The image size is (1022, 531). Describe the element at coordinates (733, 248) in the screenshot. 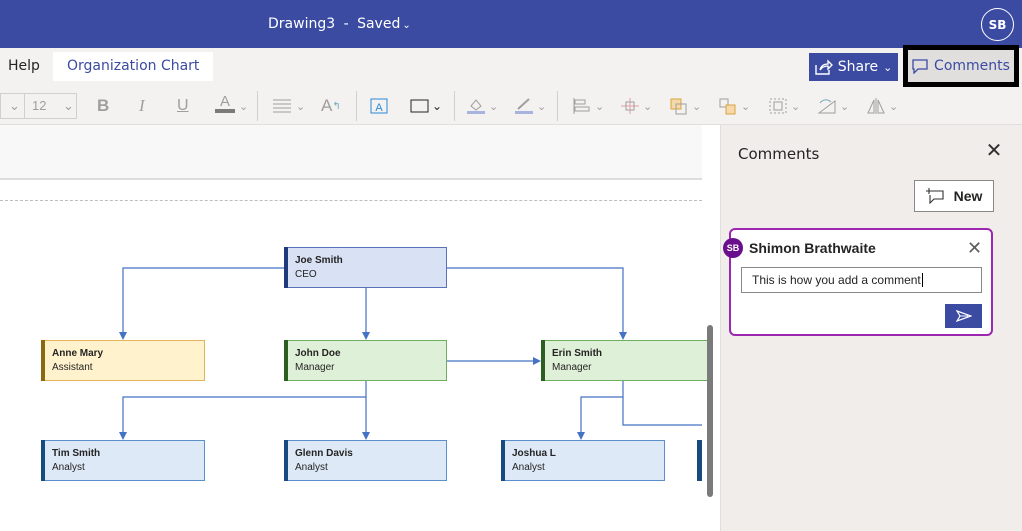

I see `author-avatar: SB` at that location.